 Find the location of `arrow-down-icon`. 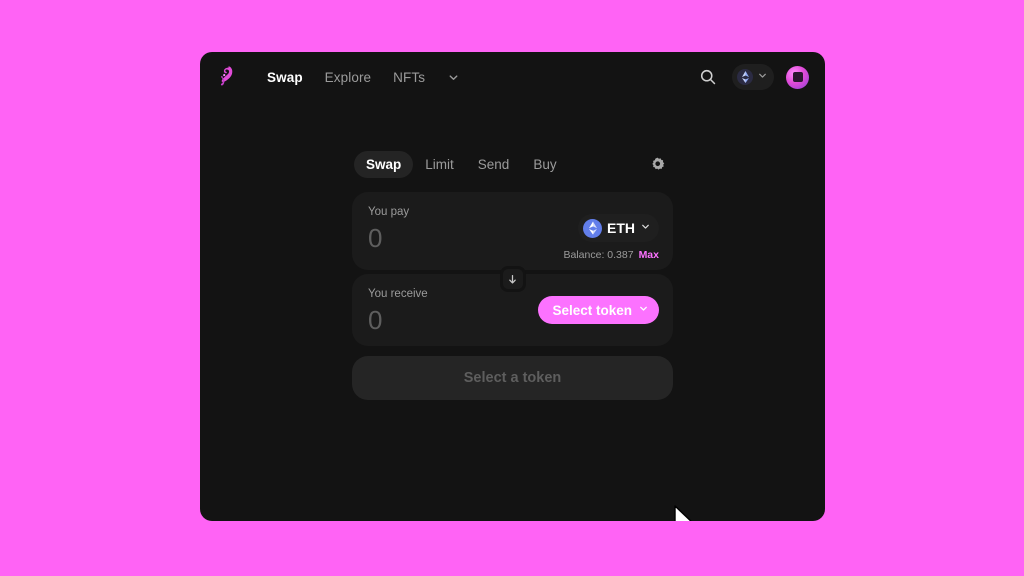

arrow-down-icon is located at coordinates (512, 279).